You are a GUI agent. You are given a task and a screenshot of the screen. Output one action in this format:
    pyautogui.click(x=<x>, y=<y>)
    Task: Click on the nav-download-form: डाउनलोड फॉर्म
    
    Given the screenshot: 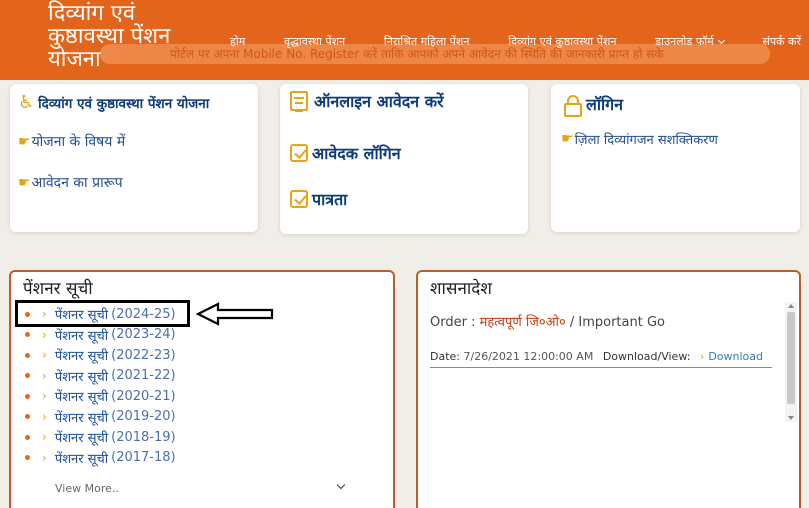 What is the action you would take?
    pyautogui.click(x=690, y=41)
    